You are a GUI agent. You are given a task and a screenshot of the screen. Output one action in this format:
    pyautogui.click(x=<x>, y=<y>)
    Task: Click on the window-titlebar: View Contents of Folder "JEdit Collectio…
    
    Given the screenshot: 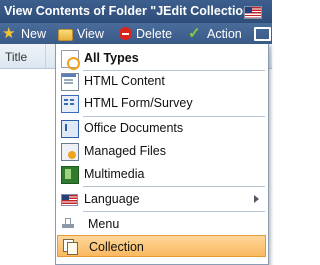 What is the action you would take?
    pyautogui.click(x=136, y=11)
    